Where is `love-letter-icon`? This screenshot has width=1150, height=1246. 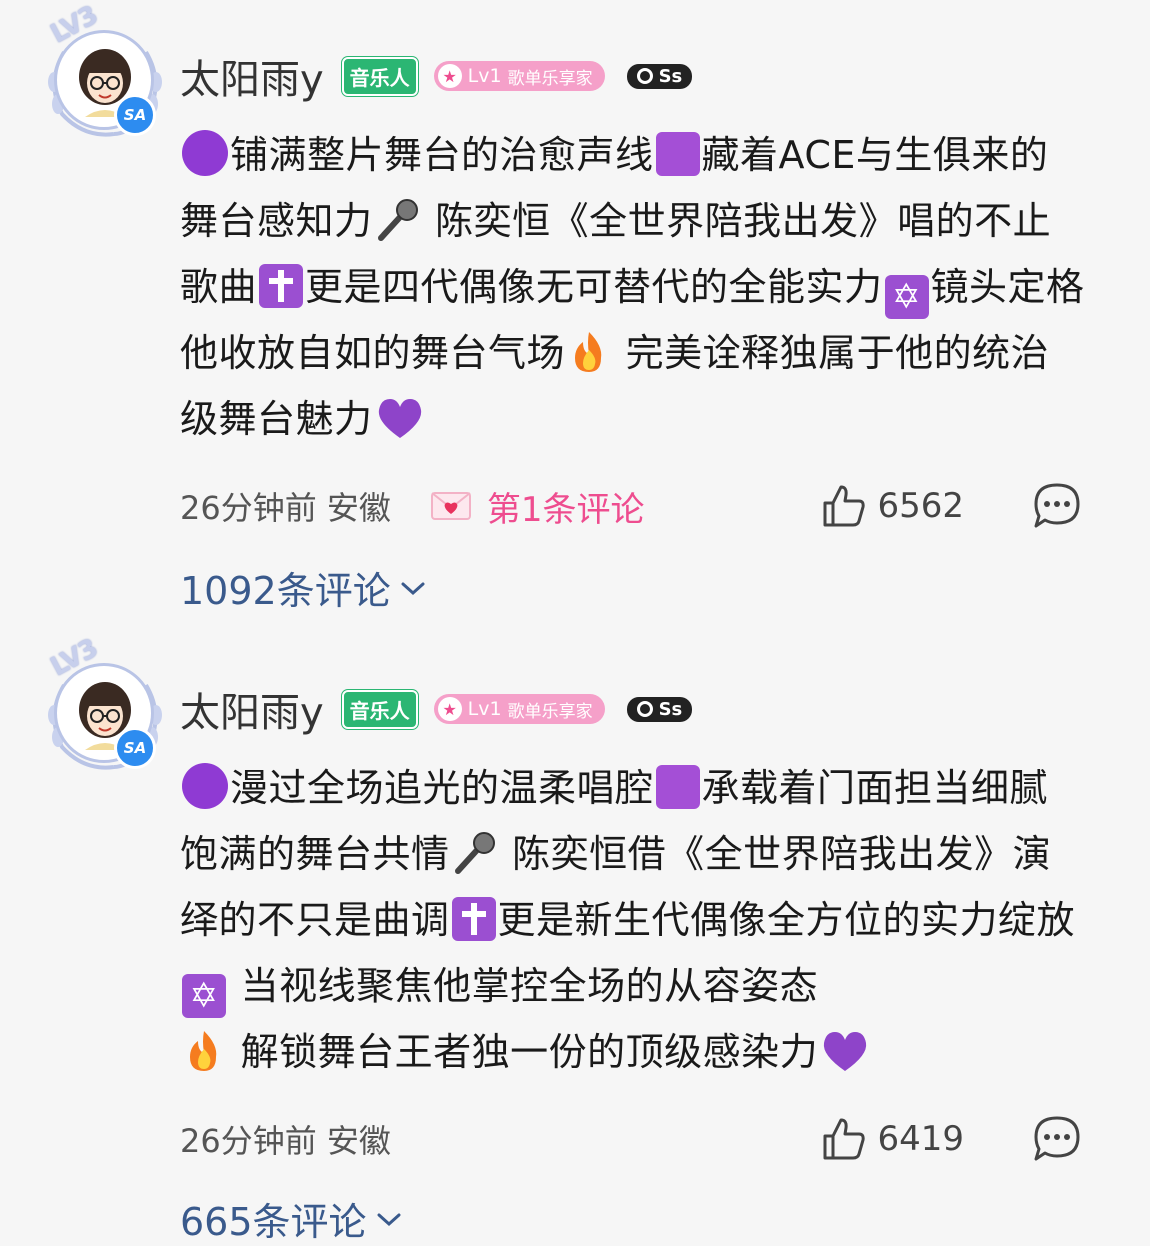 love-letter-icon is located at coordinates (450, 506).